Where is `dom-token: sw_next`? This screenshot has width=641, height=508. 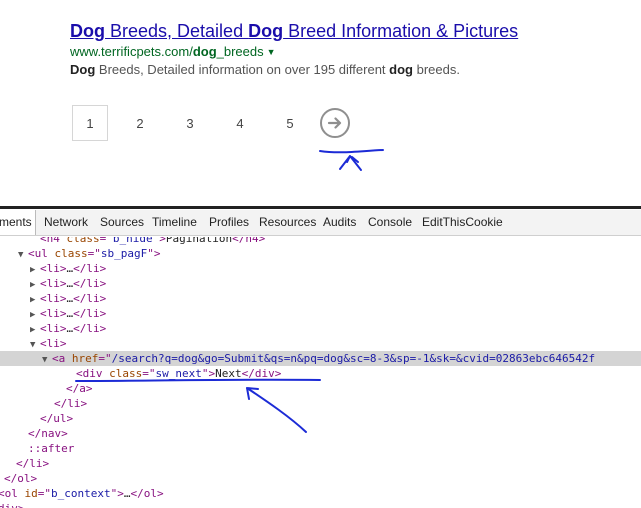
dom-token: sw_next is located at coordinates (178, 373).